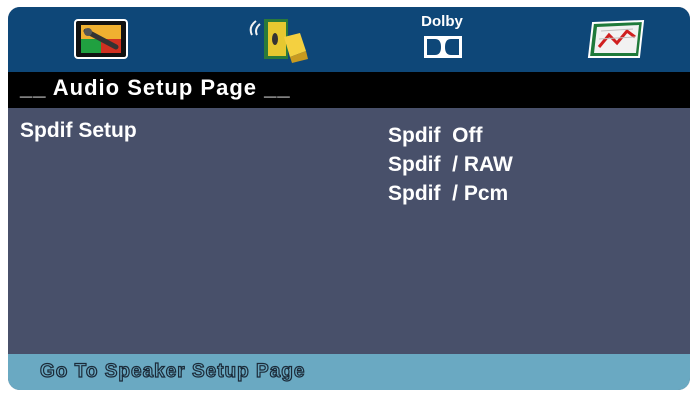  Describe the element at coordinates (450, 193) in the screenshot. I see `option-spdif-pcm: Spdif / Pcm` at that location.